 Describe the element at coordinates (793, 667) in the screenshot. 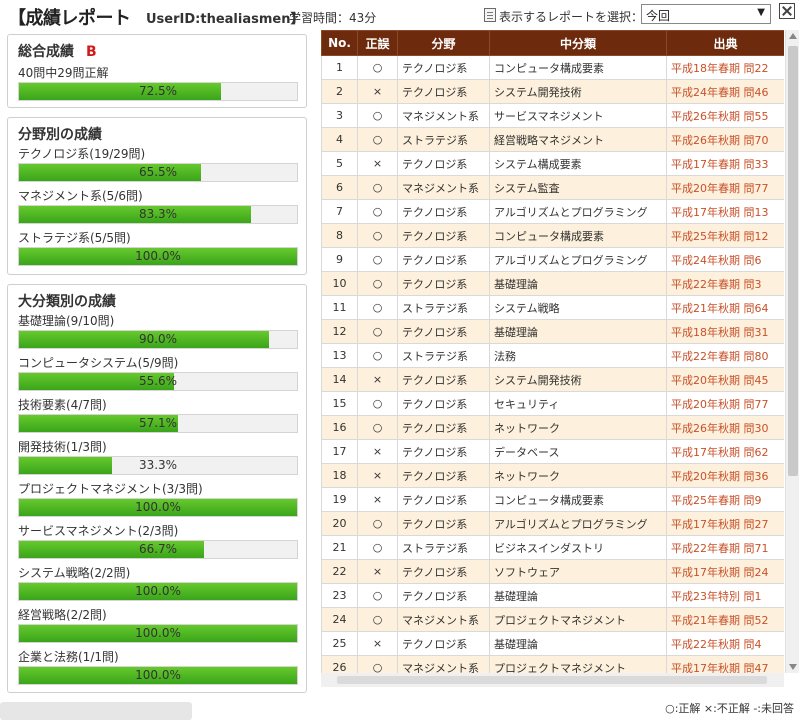

I see `scroll-down-icon` at that location.